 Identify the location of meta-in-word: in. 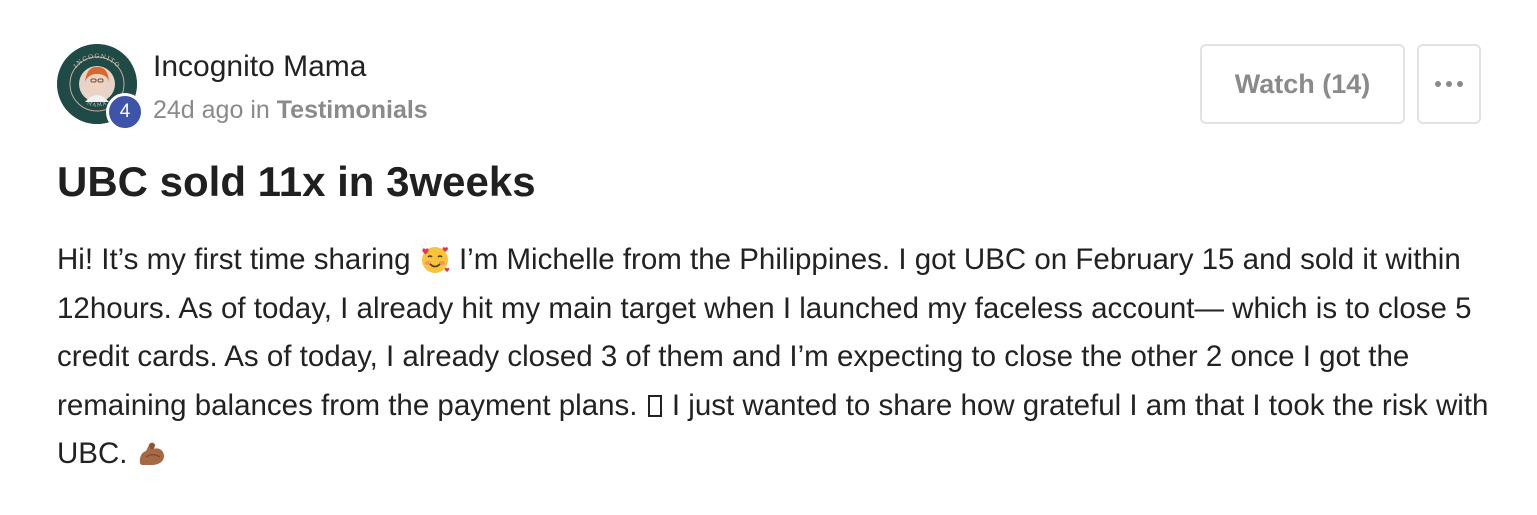
(260, 110).